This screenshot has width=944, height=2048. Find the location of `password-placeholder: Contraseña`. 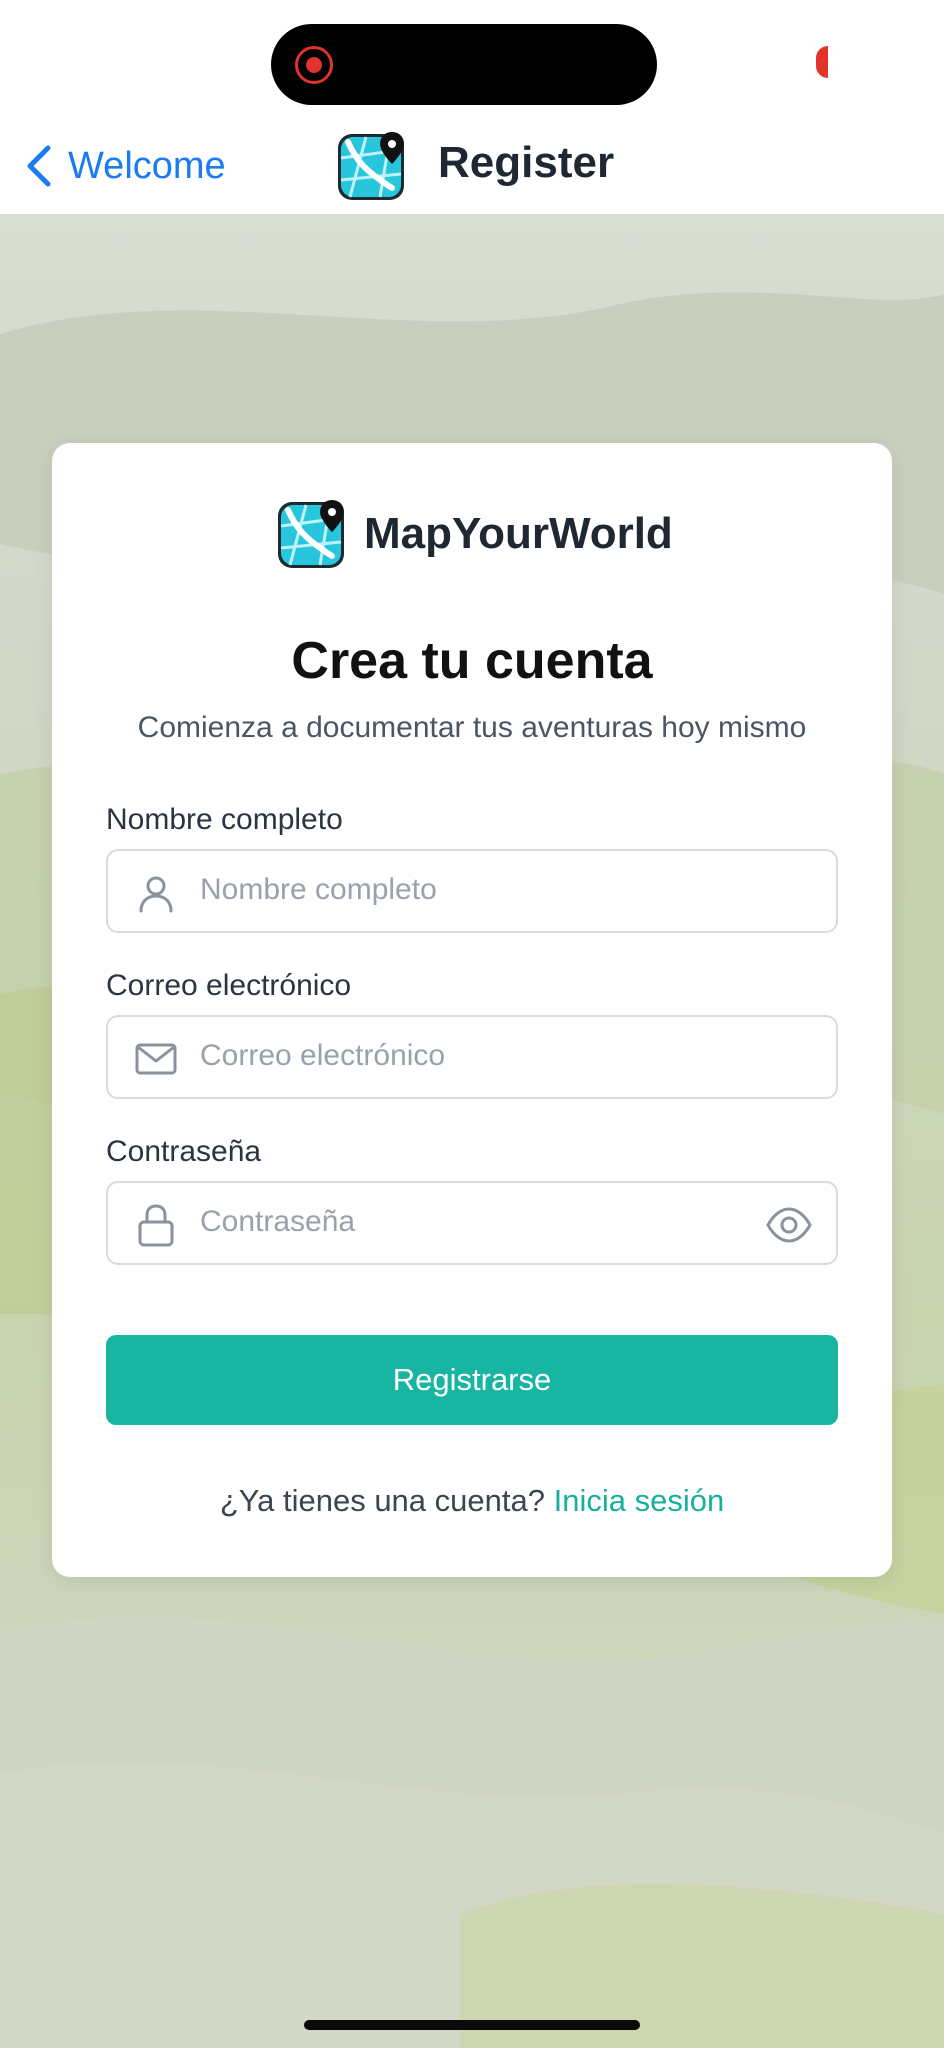

password-placeholder: Contraseña is located at coordinates (278, 1221).